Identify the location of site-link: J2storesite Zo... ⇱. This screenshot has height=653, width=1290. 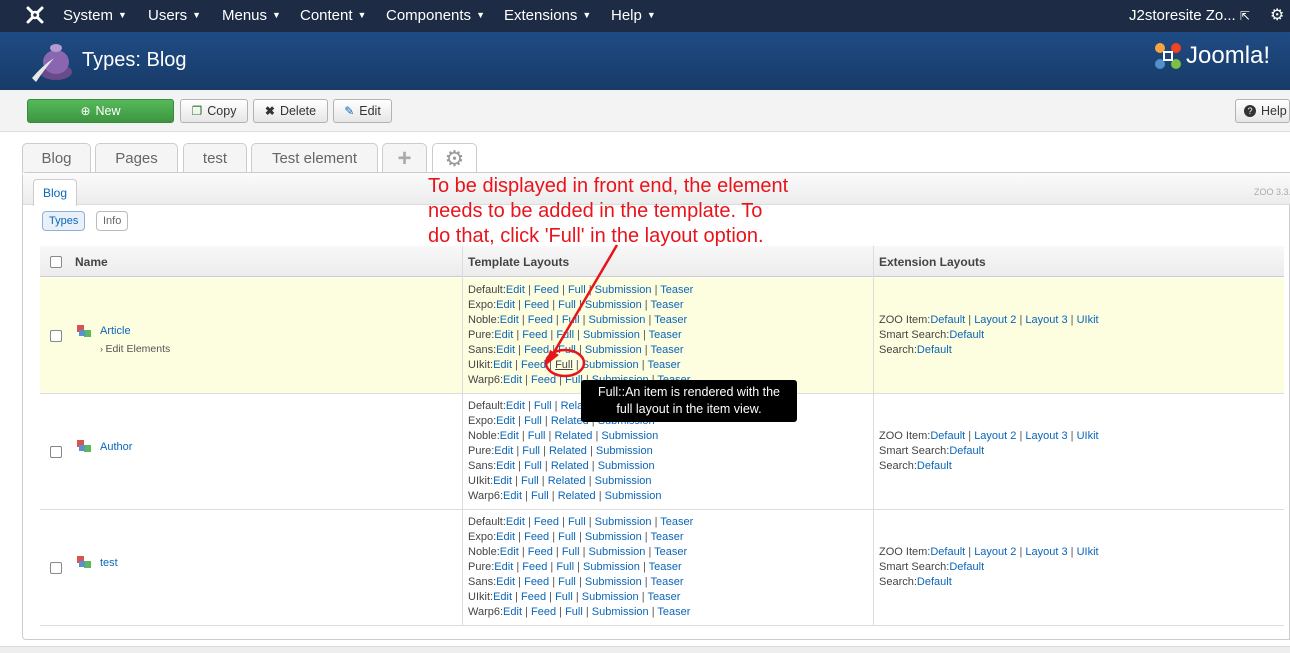
(1189, 15).